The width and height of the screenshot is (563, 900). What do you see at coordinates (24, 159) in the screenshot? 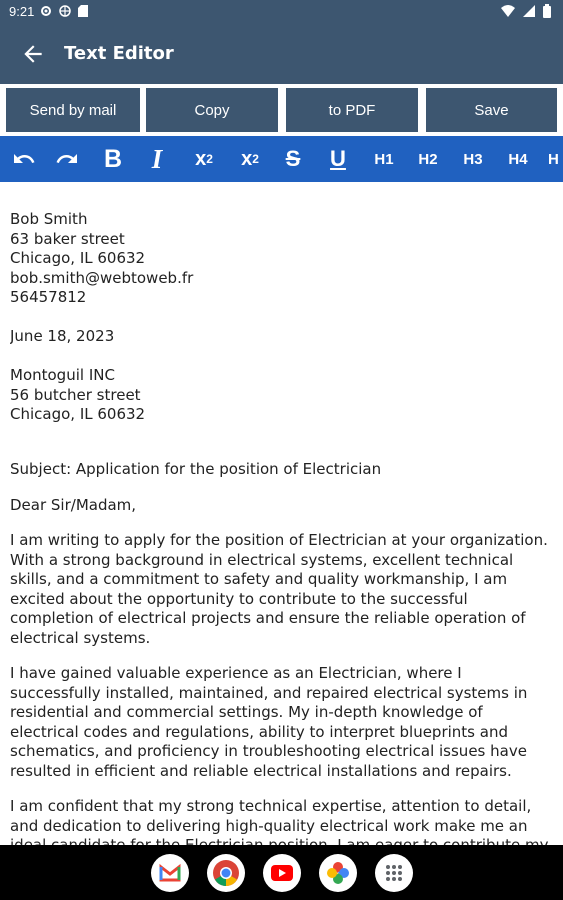
I see `undo-icon` at bounding box center [24, 159].